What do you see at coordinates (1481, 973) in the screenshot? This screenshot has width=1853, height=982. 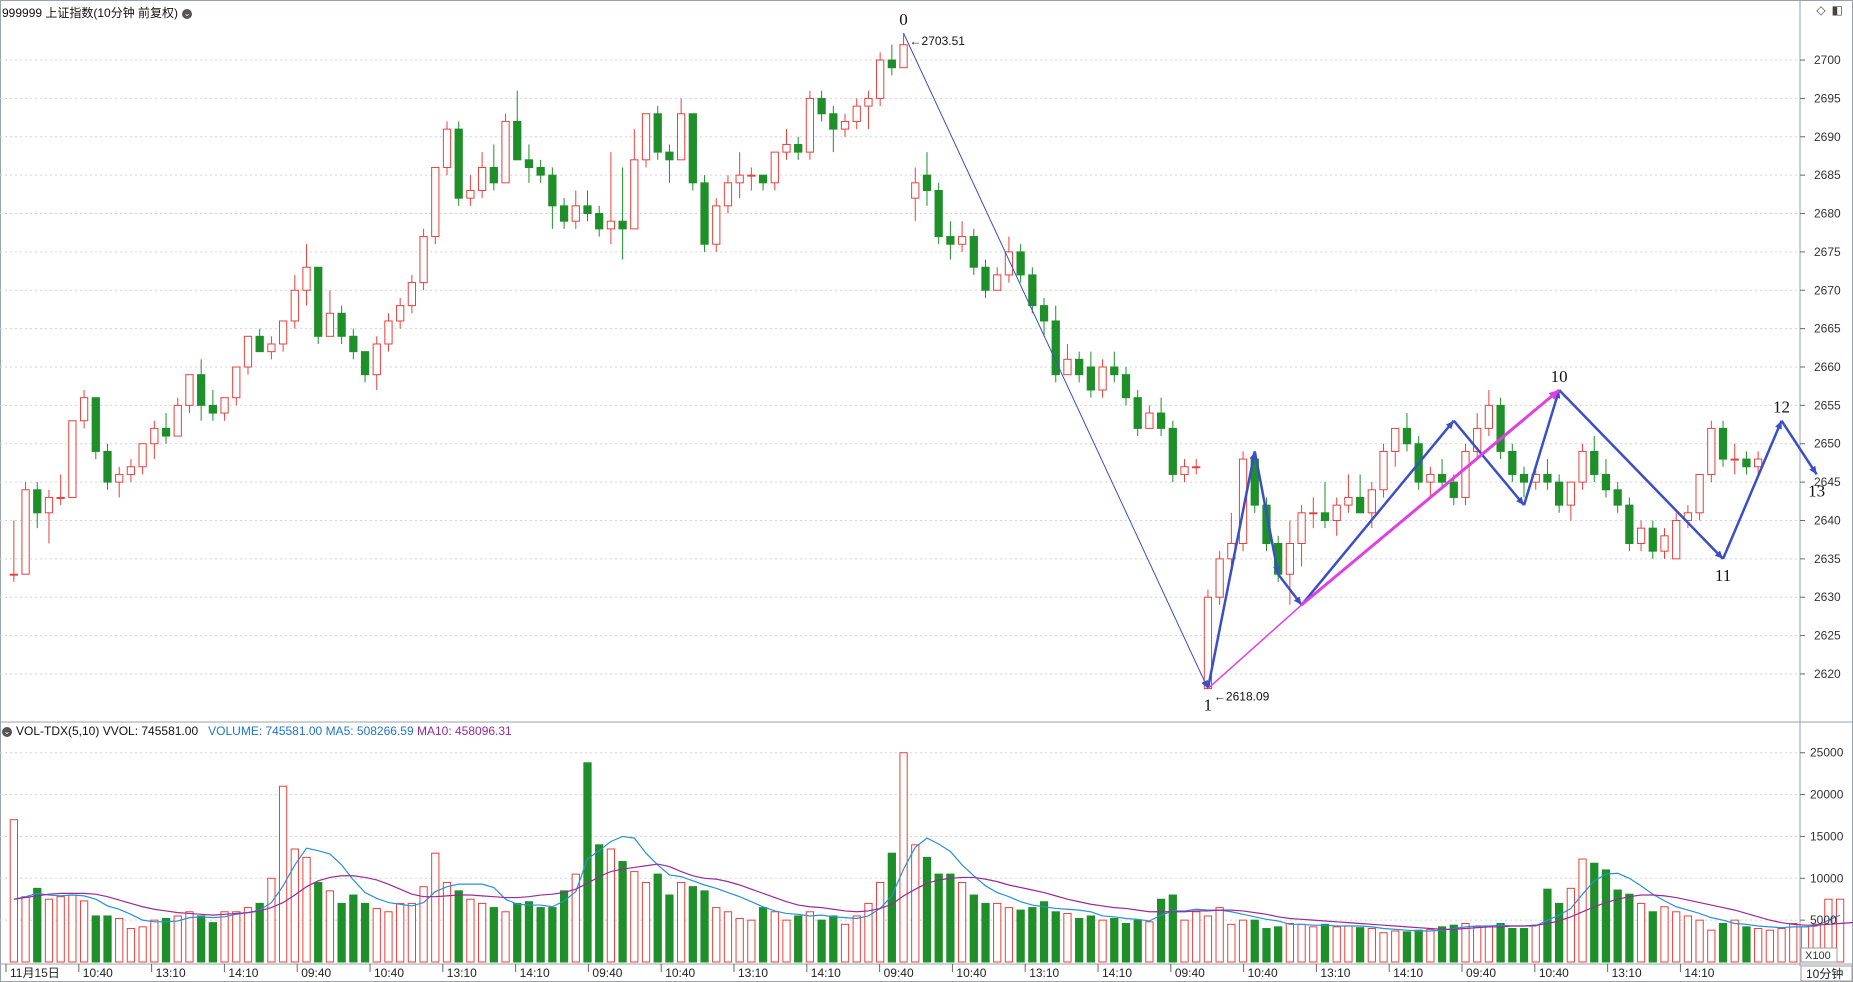 I see `x-tick-label: 09:40` at bounding box center [1481, 973].